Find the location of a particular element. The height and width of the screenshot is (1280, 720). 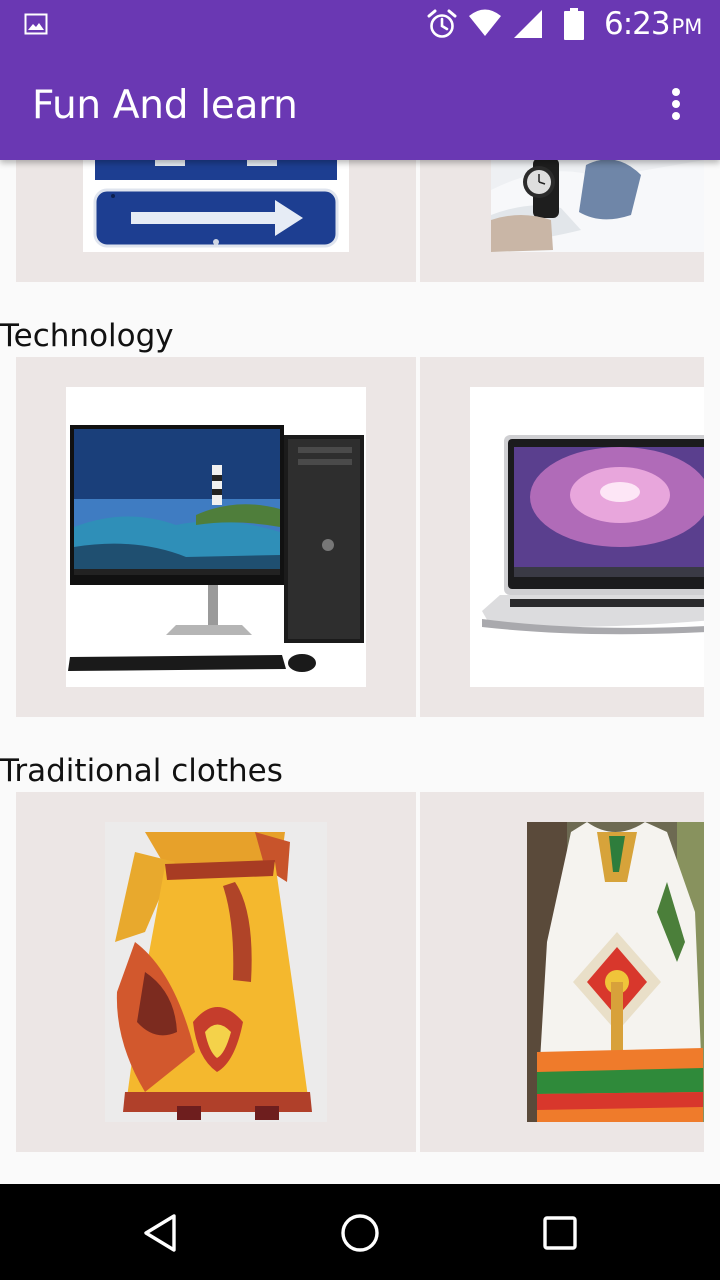

card-street-sign is located at coordinates (216, 221).